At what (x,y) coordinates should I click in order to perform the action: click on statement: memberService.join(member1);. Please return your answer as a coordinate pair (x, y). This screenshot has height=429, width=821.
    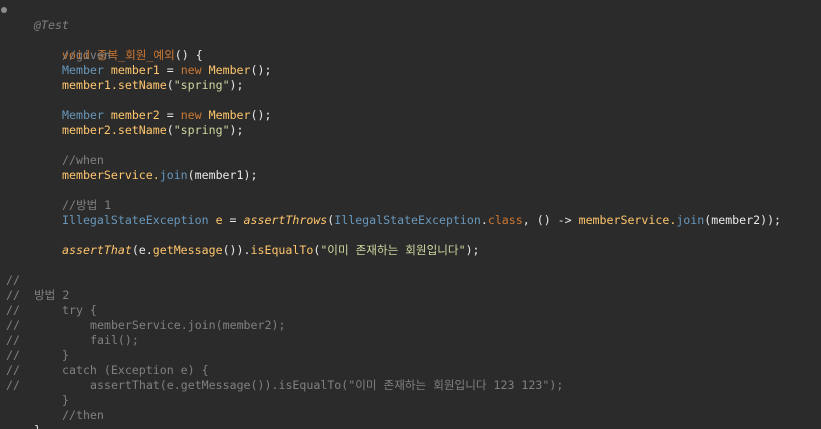
    Looking at the image, I should click on (159, 175).